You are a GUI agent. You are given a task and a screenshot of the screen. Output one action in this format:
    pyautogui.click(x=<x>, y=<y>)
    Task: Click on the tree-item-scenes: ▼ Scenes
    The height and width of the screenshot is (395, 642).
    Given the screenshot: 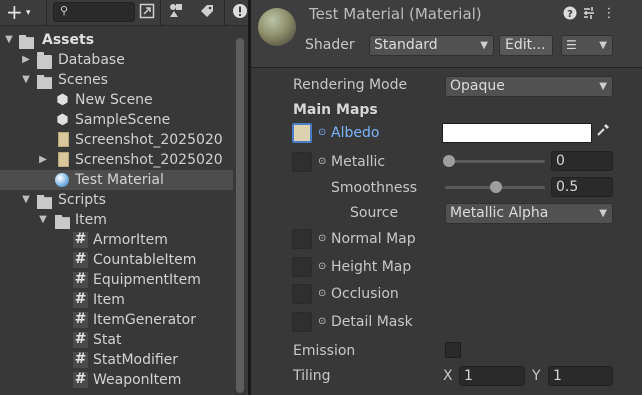 What is the action you would take?
    pyautogui.click(x=116, y=80)
    